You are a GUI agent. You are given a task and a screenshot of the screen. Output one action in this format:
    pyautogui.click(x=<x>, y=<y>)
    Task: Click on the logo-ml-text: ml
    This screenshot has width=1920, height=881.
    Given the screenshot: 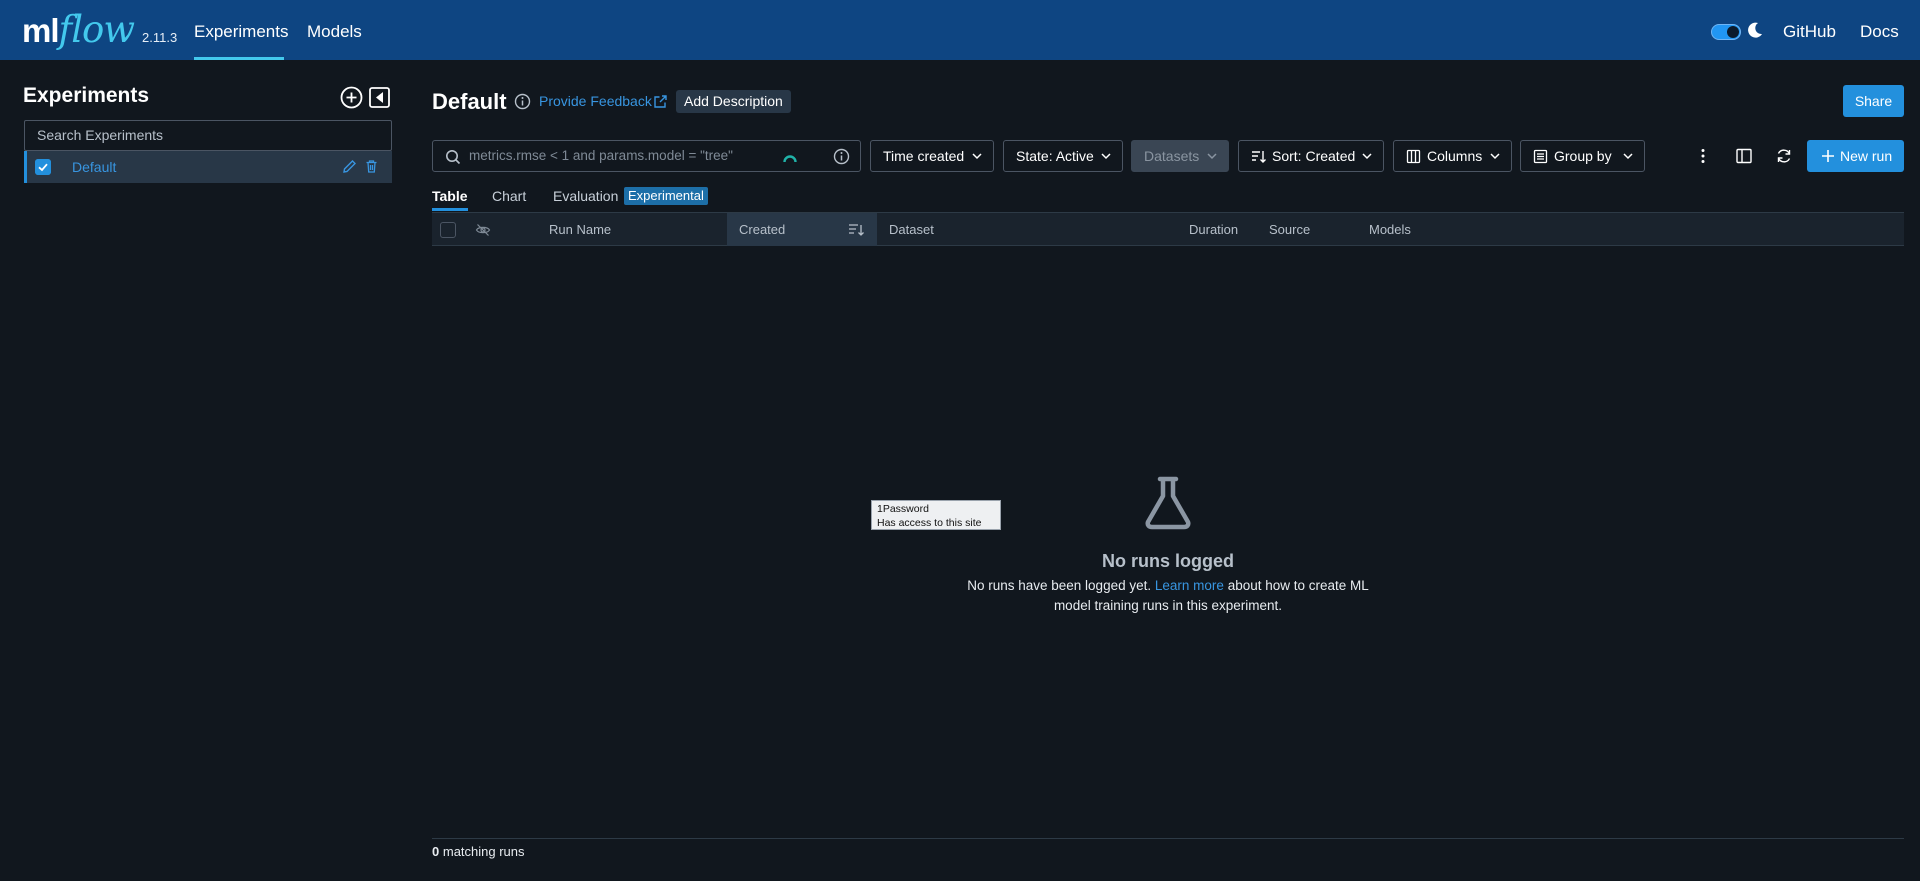 What is the action you would take?
    pyautogui.click(x=41, y=30)
    